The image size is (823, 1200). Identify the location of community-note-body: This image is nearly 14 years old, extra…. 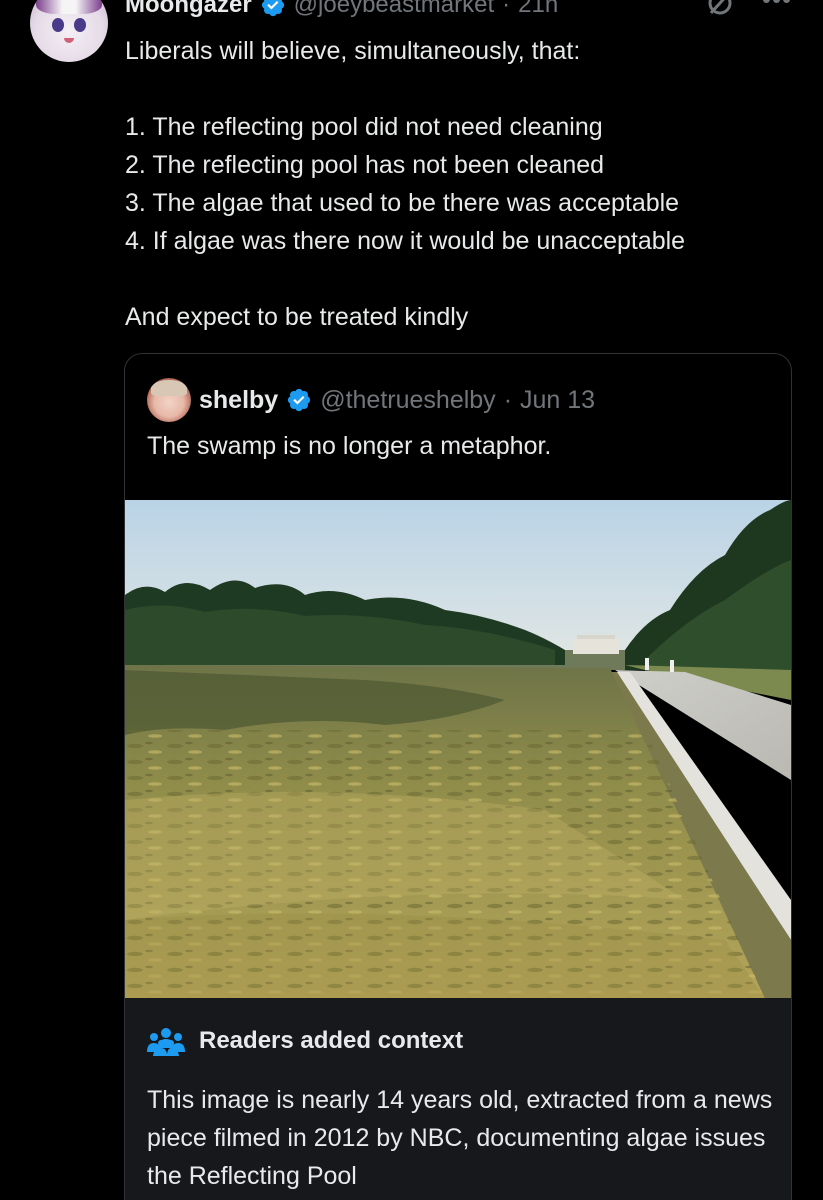
(460, 1138).